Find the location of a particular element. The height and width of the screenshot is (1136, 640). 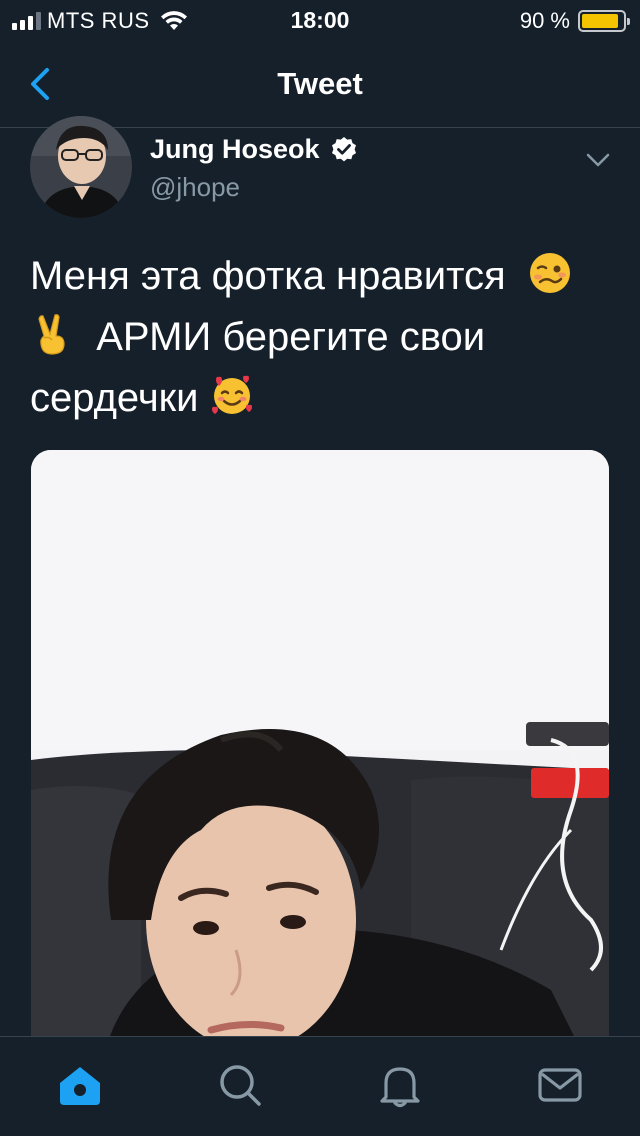

tab-bar is located at coordinates (320, 1086).